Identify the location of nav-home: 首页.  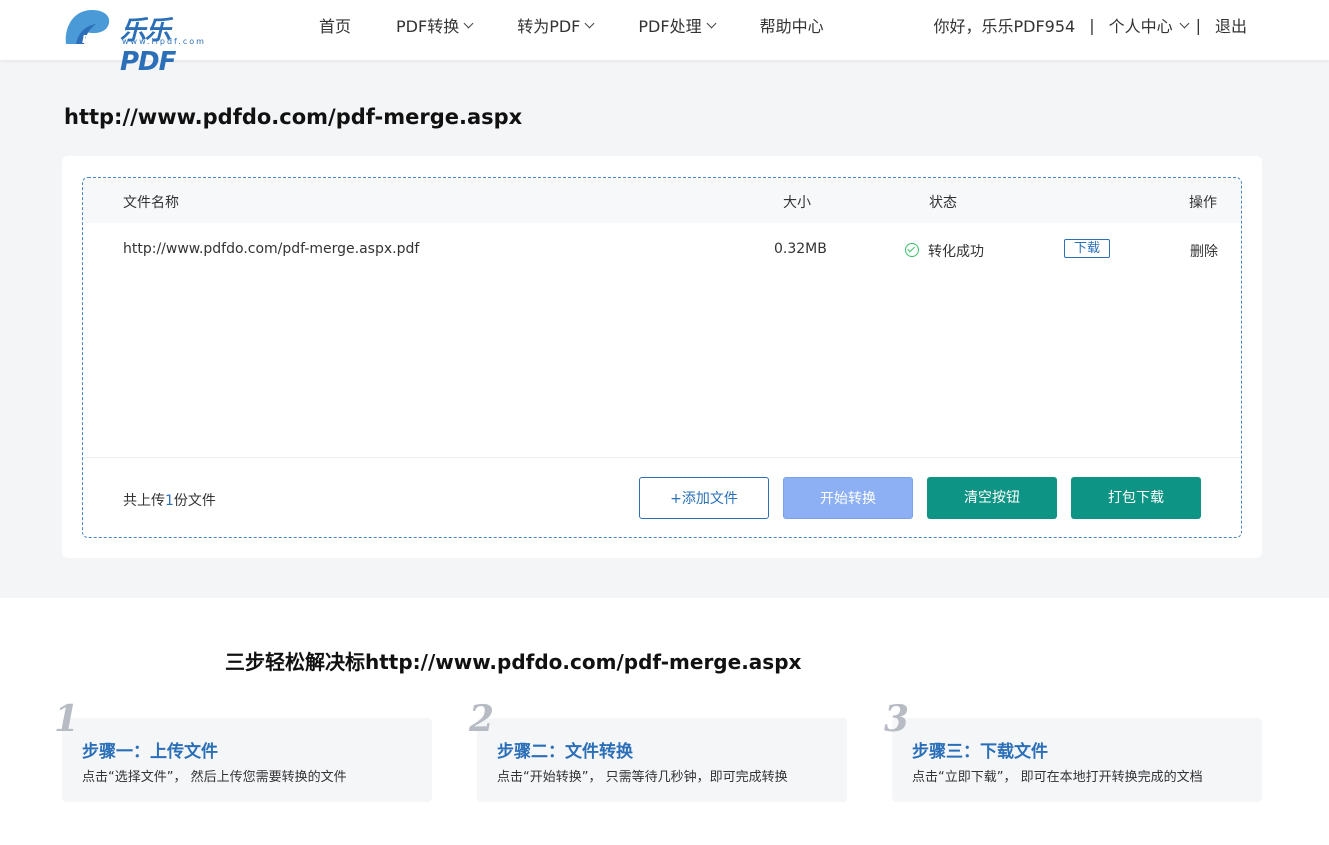
(335, 25).